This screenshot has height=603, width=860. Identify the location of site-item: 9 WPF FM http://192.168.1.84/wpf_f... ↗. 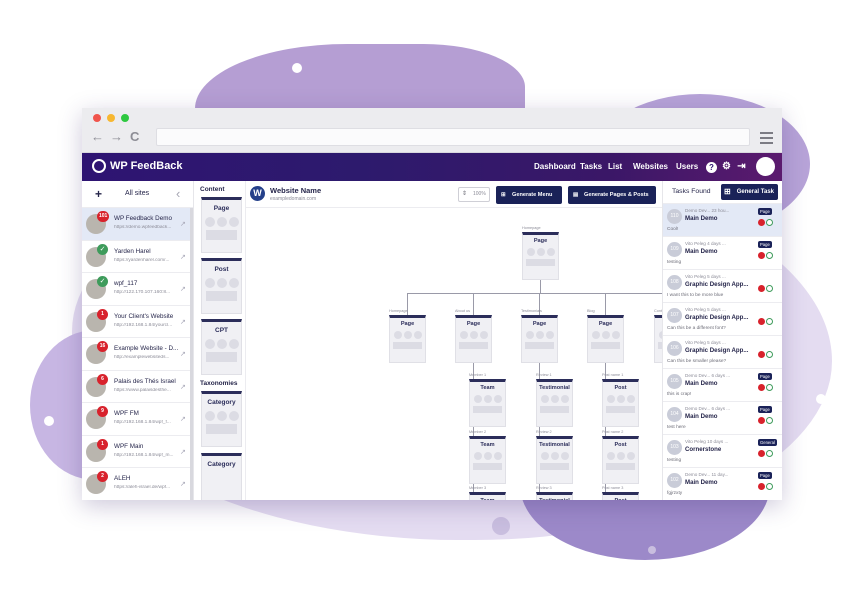
(137, 419).